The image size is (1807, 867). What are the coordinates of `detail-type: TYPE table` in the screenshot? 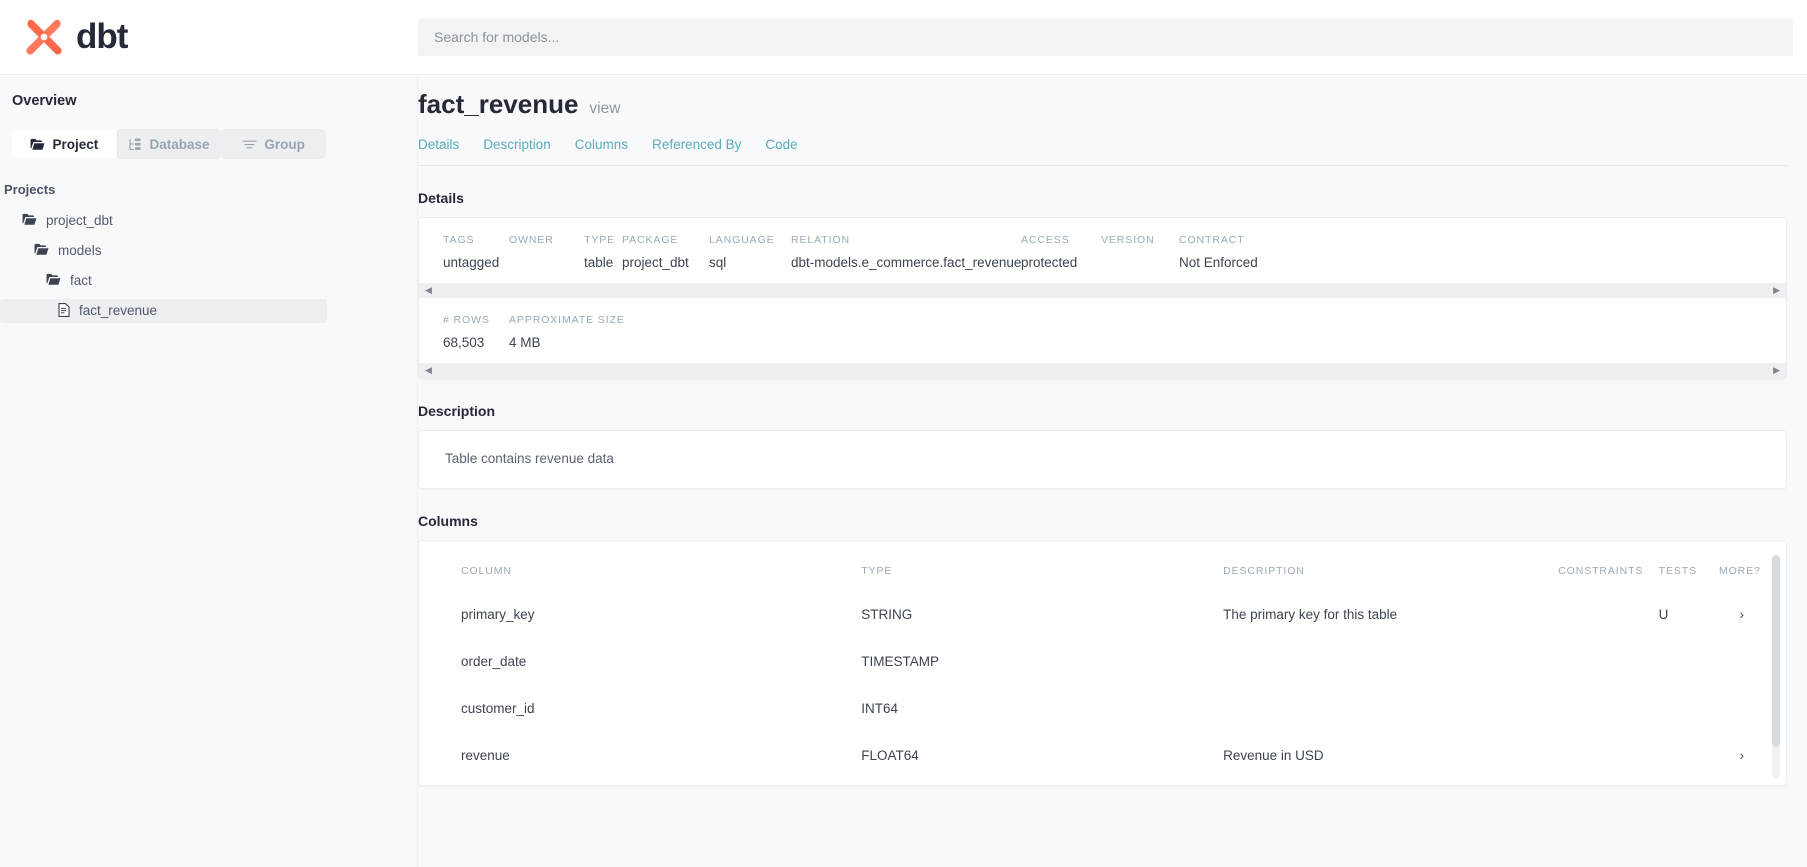 It's located at (603, 252).